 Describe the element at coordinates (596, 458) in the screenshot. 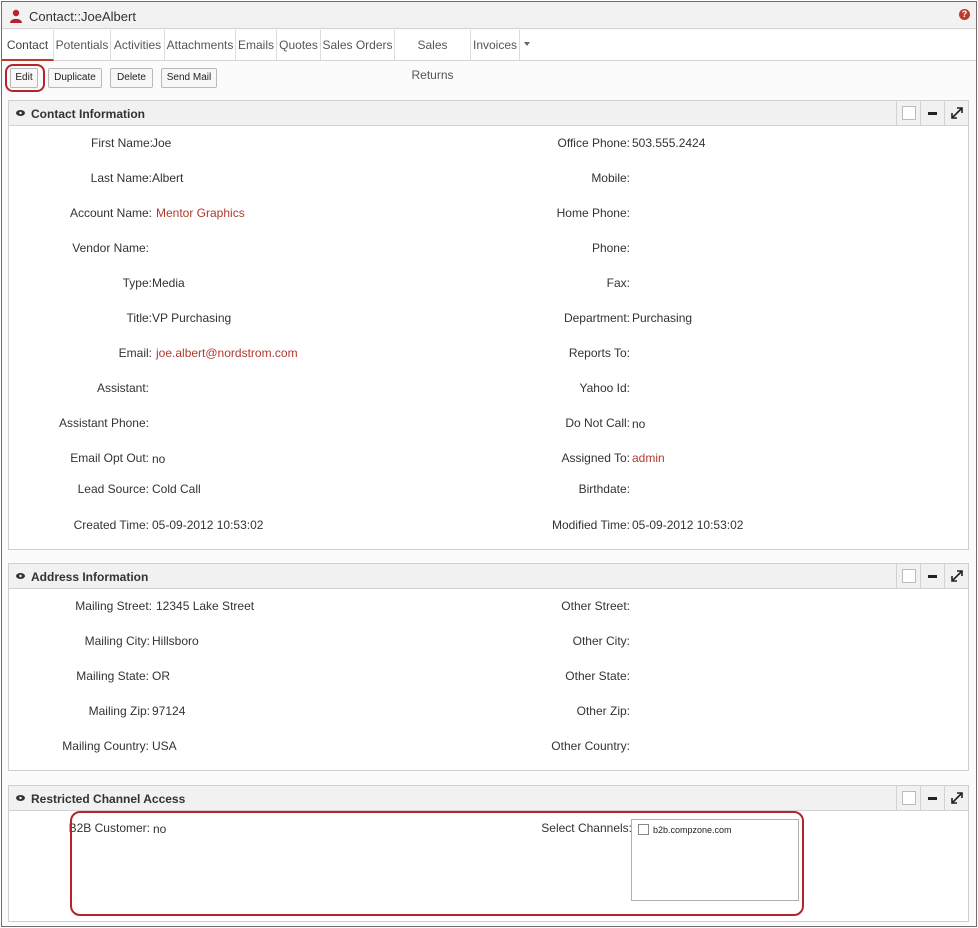

I see `field-label: Assigned To:` at that location.